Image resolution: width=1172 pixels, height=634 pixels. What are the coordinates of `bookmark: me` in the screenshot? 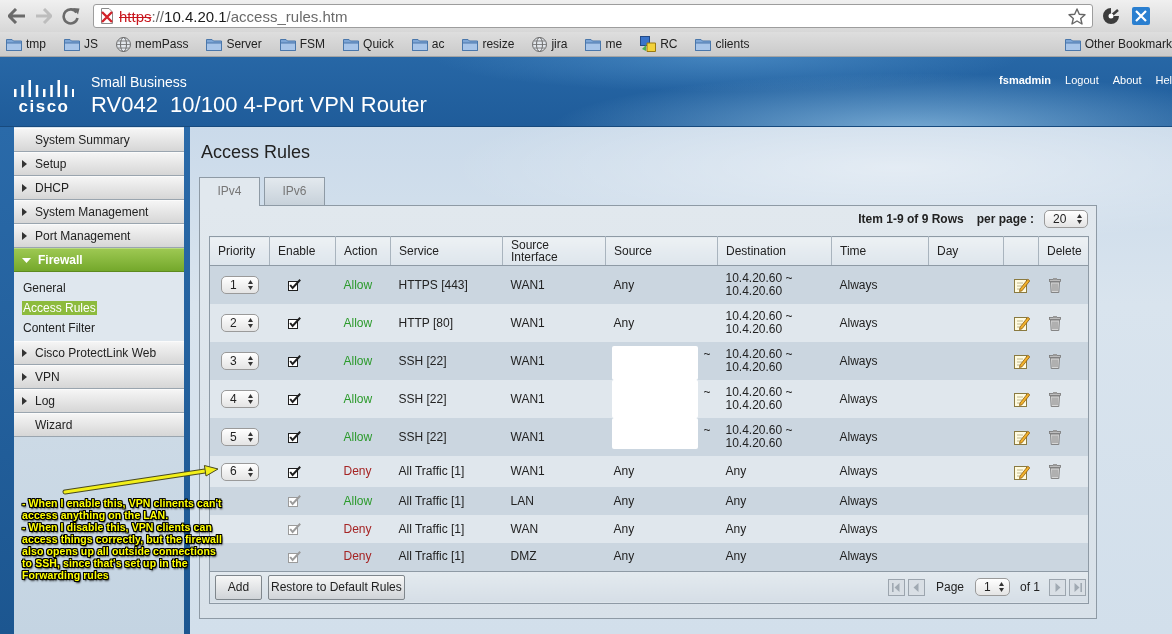 It's located at (604, 44).